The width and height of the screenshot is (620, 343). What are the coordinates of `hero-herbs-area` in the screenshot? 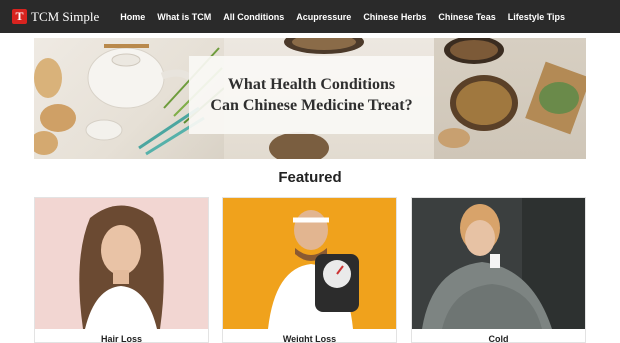 It's located at (510, 98).